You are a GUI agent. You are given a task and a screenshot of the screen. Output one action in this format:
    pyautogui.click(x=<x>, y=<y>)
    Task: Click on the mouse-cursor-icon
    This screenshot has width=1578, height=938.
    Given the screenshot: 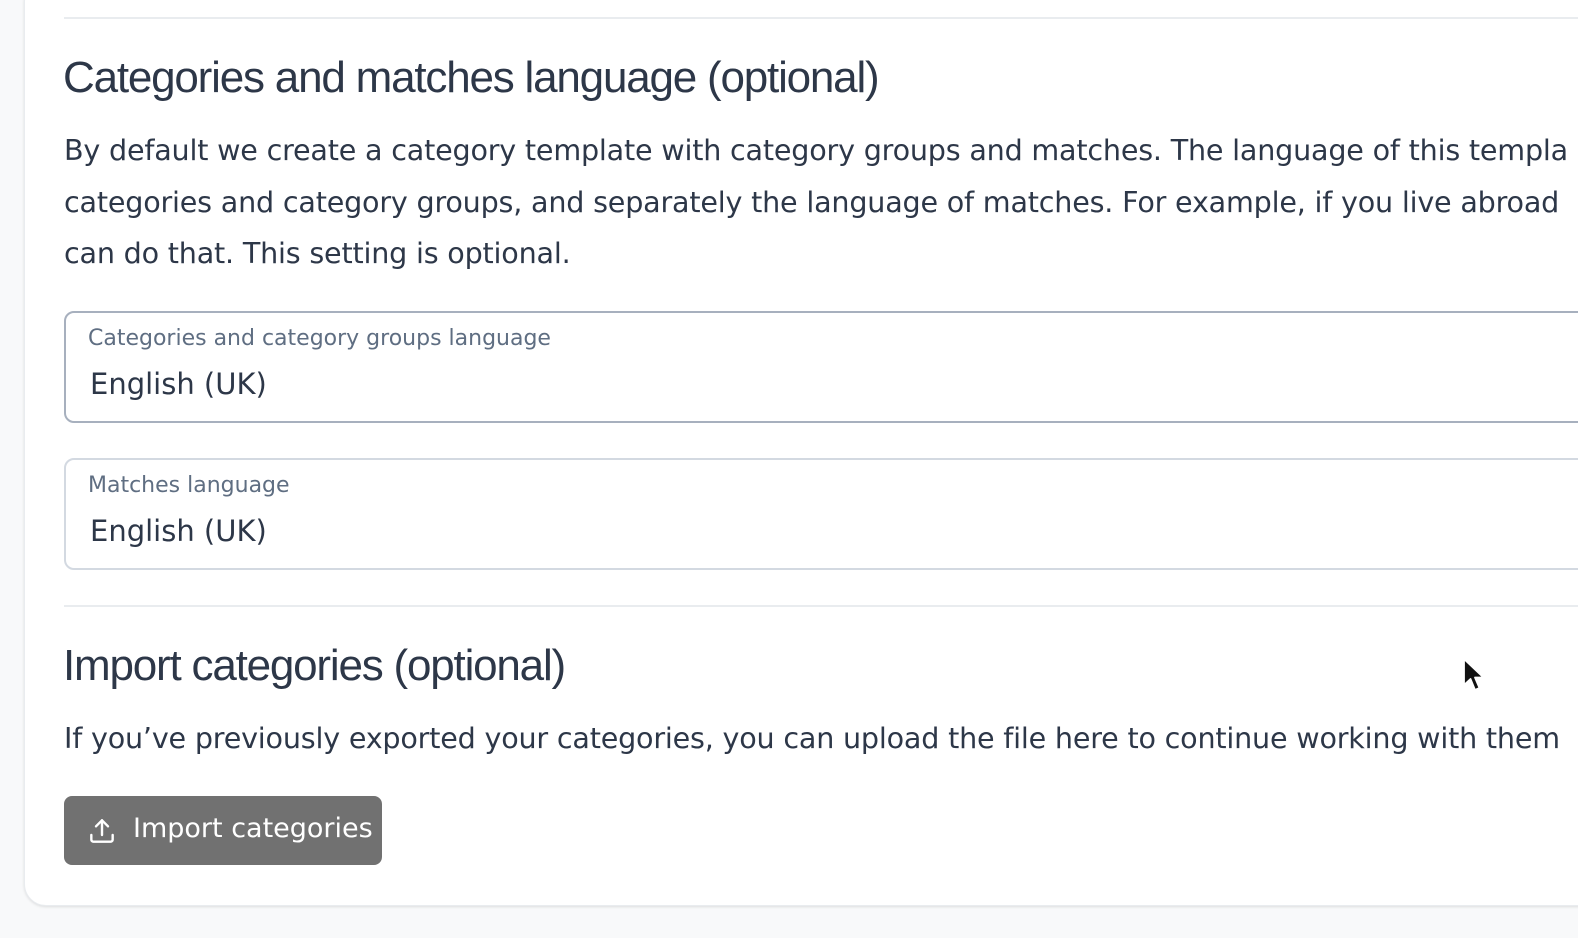 What is the action you would take?
    pyautogui.click(x=1474, y=674)
    